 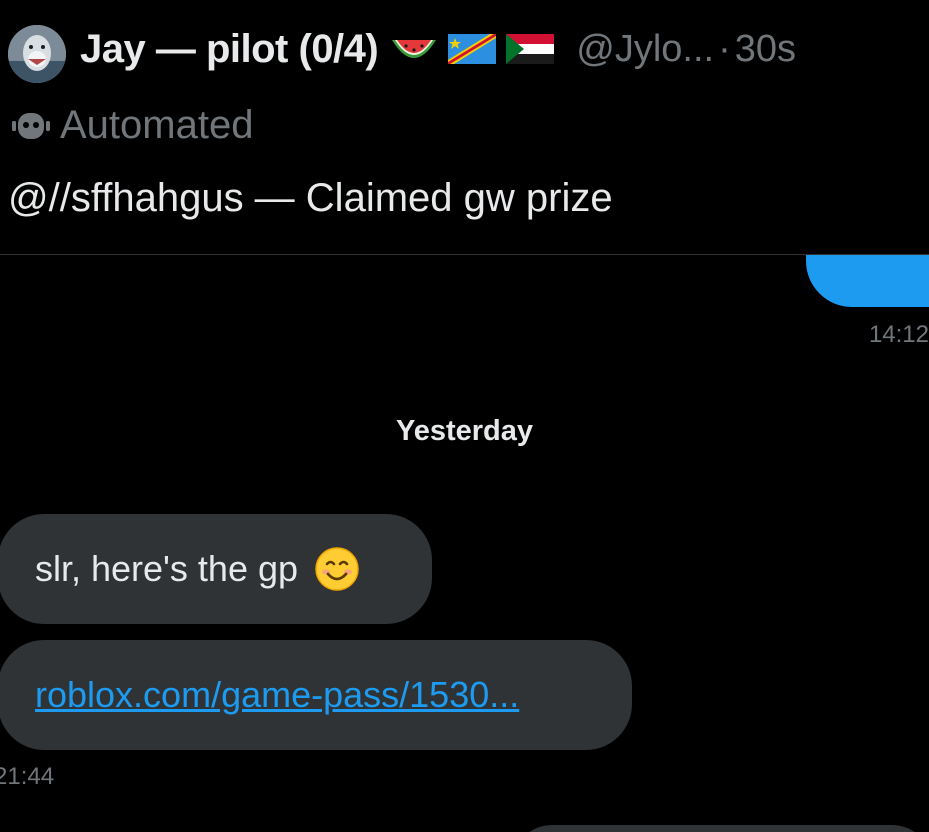 I want to click on watermelon-icon, so click(x=414, y=49).